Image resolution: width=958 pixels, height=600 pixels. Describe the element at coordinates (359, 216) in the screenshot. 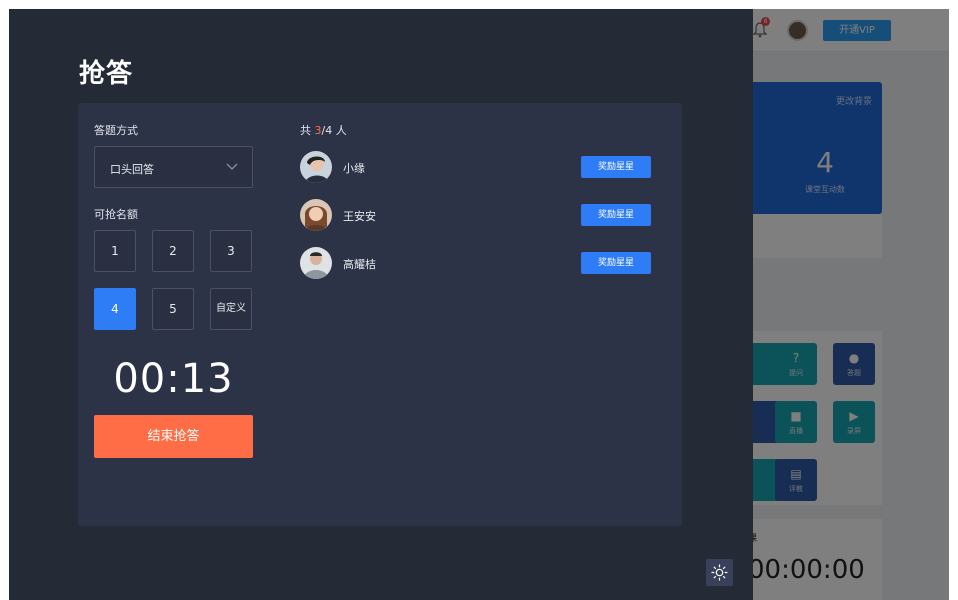

I see `participant-name: 王安安` at that location.